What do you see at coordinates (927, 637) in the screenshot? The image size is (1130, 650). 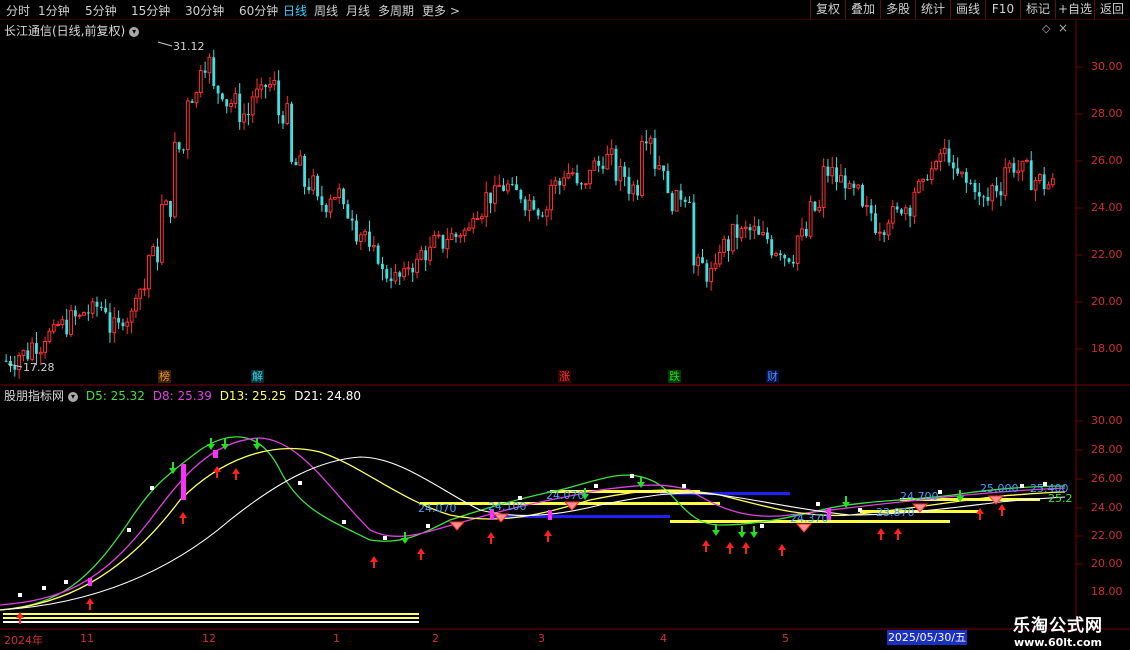 I see `cursor-date: 2025/05/30/五` at bounding box center [927, 637].